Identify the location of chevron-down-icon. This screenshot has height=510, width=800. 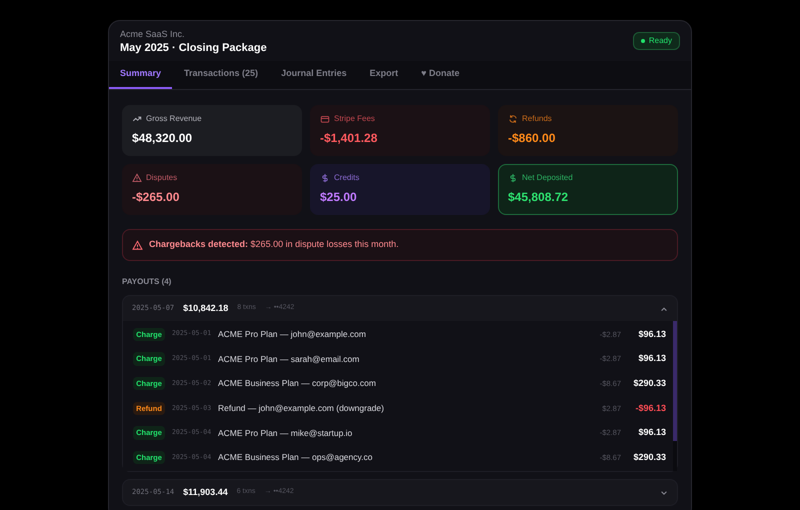
(664, 492).